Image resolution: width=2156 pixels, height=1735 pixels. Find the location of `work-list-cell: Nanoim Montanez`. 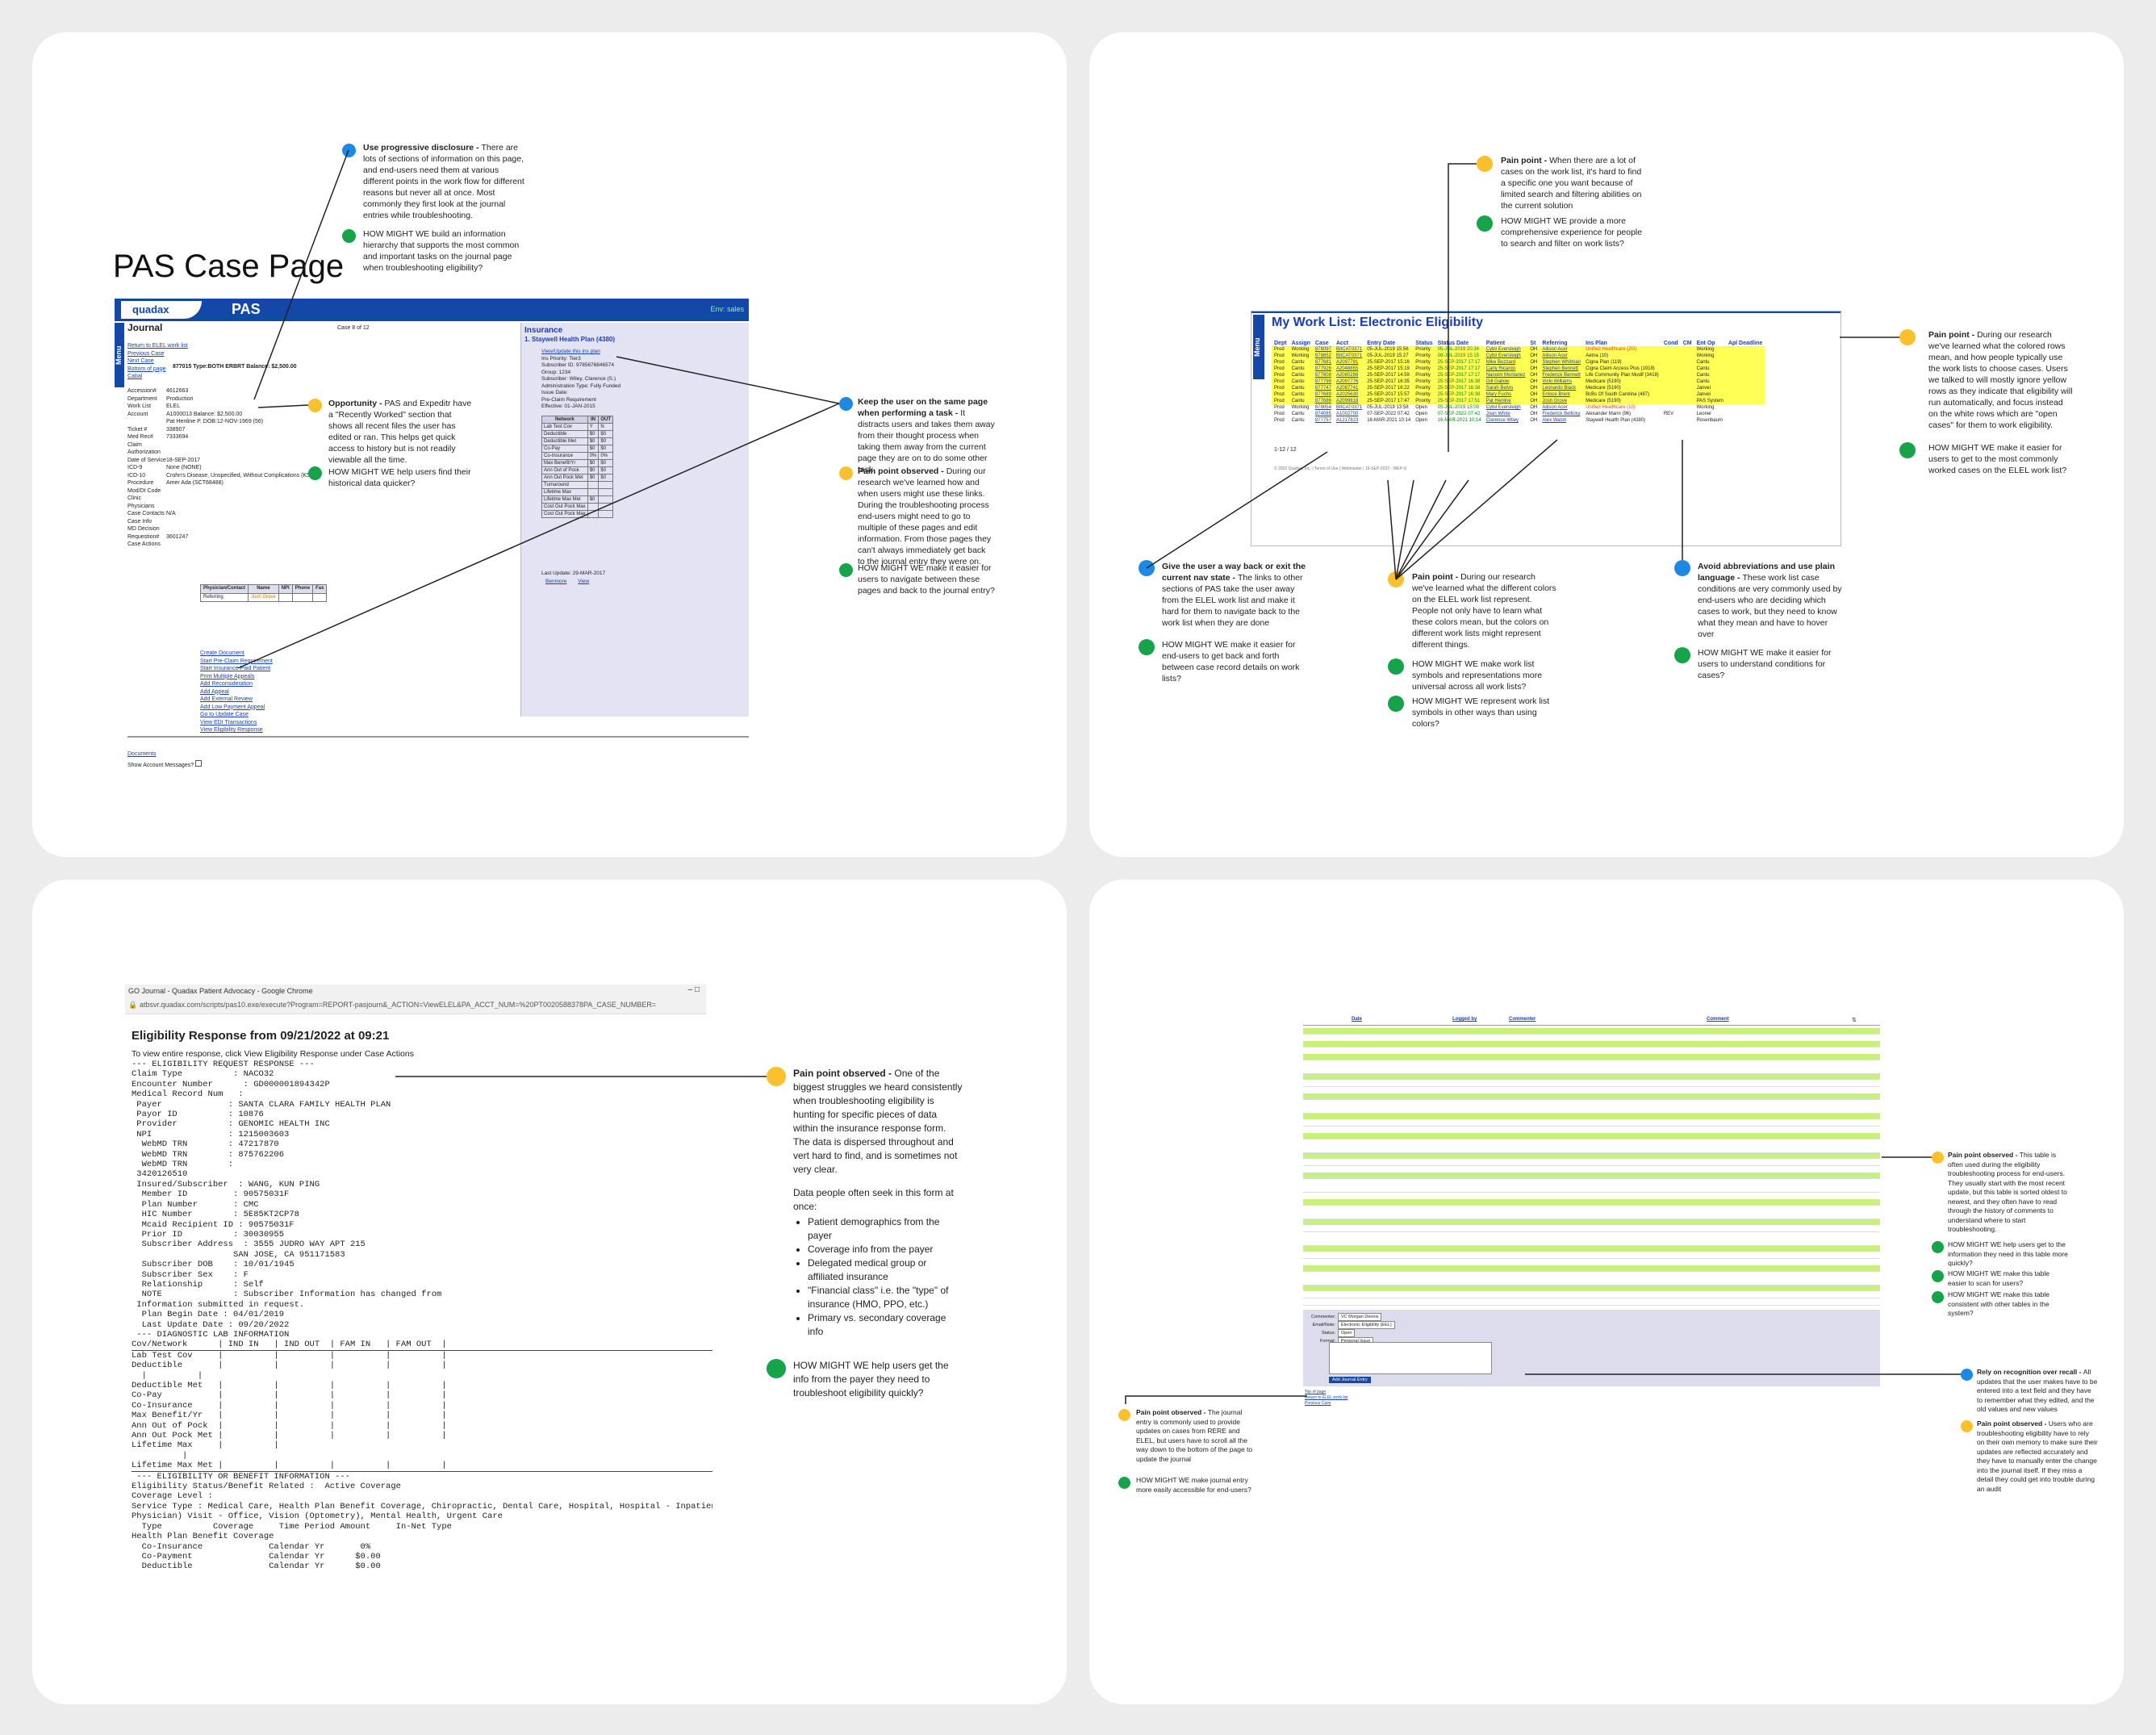

work-list-cell: Nanoim Montanez is located at coordinates (1505, 375).